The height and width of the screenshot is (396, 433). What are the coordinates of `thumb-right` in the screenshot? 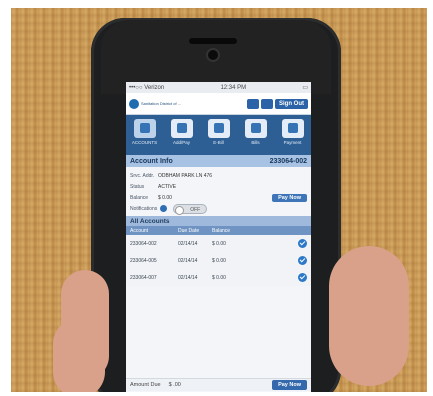 It's located at (369, 316).